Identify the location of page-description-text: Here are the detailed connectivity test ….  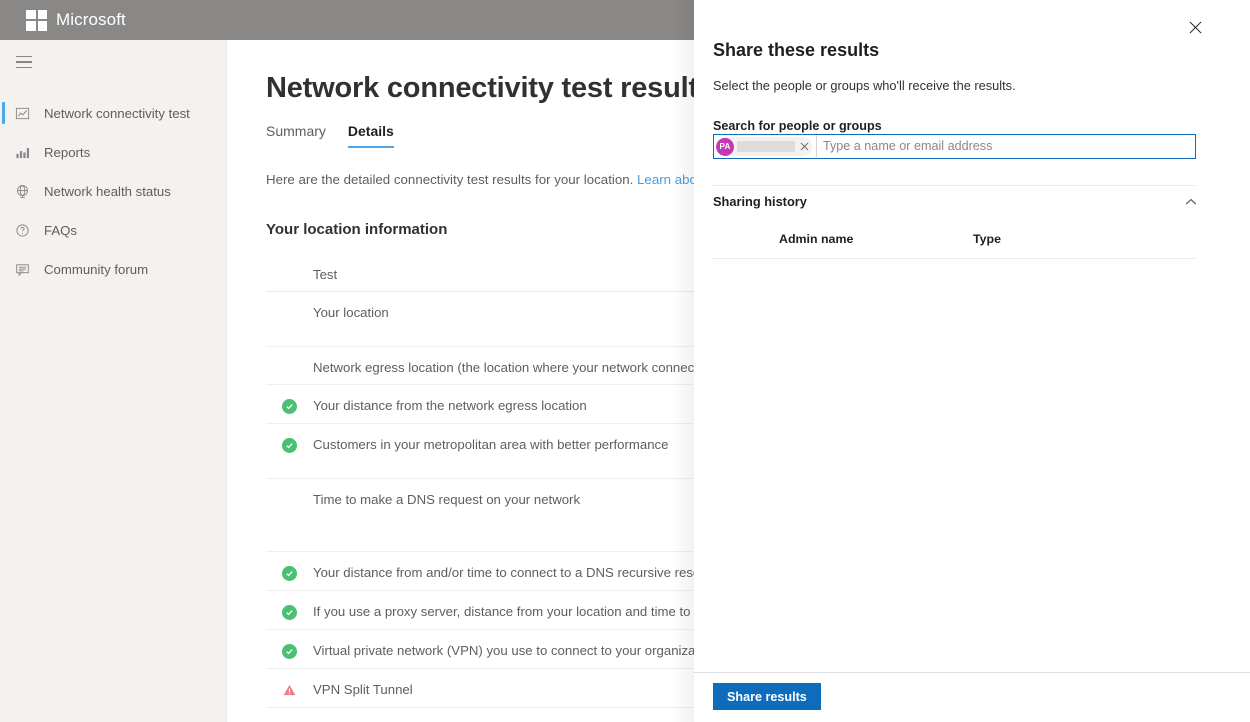
(450, 179).